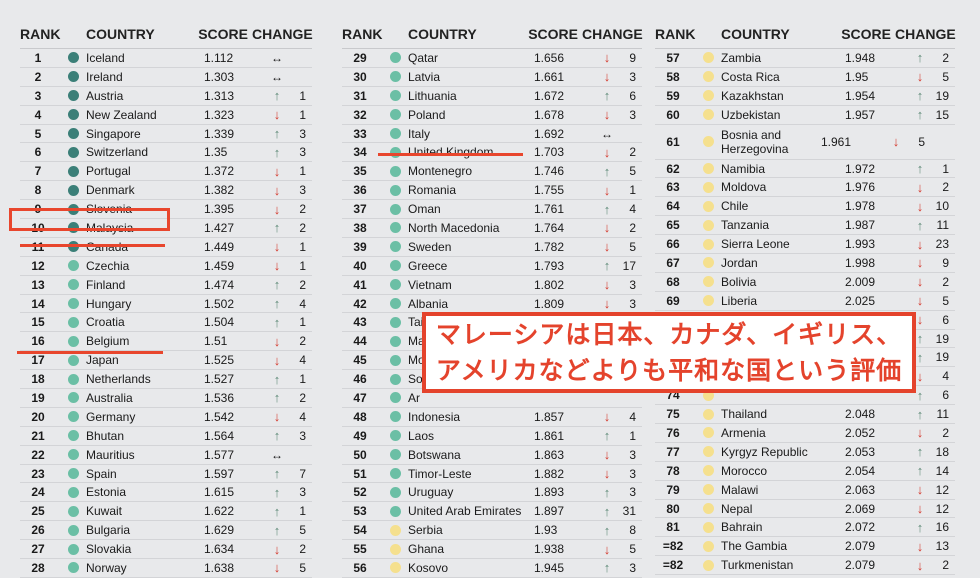  What do you see at coordinates (302, 133) in the screenshot?
I see `change-cell: 3` at bounding box center [302, 133].